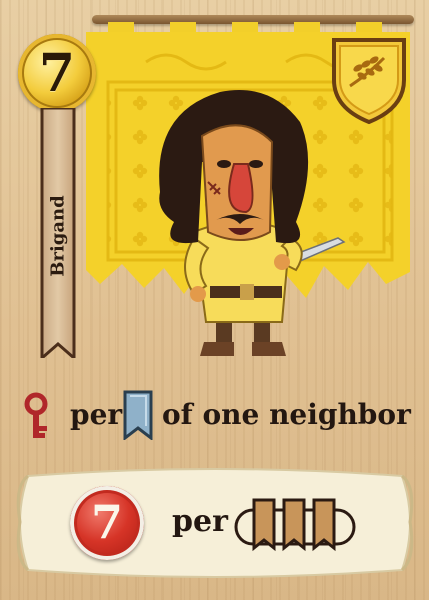 The image size is (429, 600). I want to click on cost-value: 7, so click(57, 73).